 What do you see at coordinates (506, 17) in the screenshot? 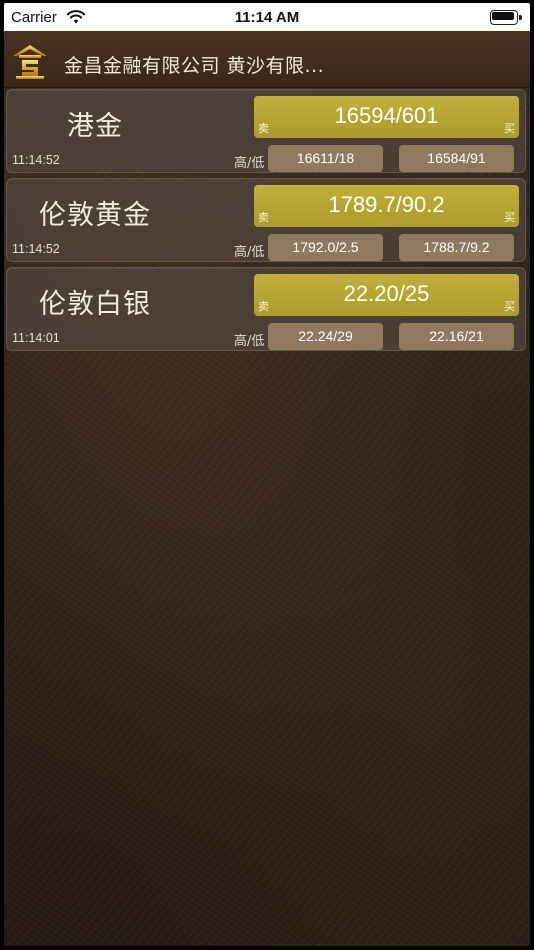
I see `battery-icon` at bounding box center [506, 17].